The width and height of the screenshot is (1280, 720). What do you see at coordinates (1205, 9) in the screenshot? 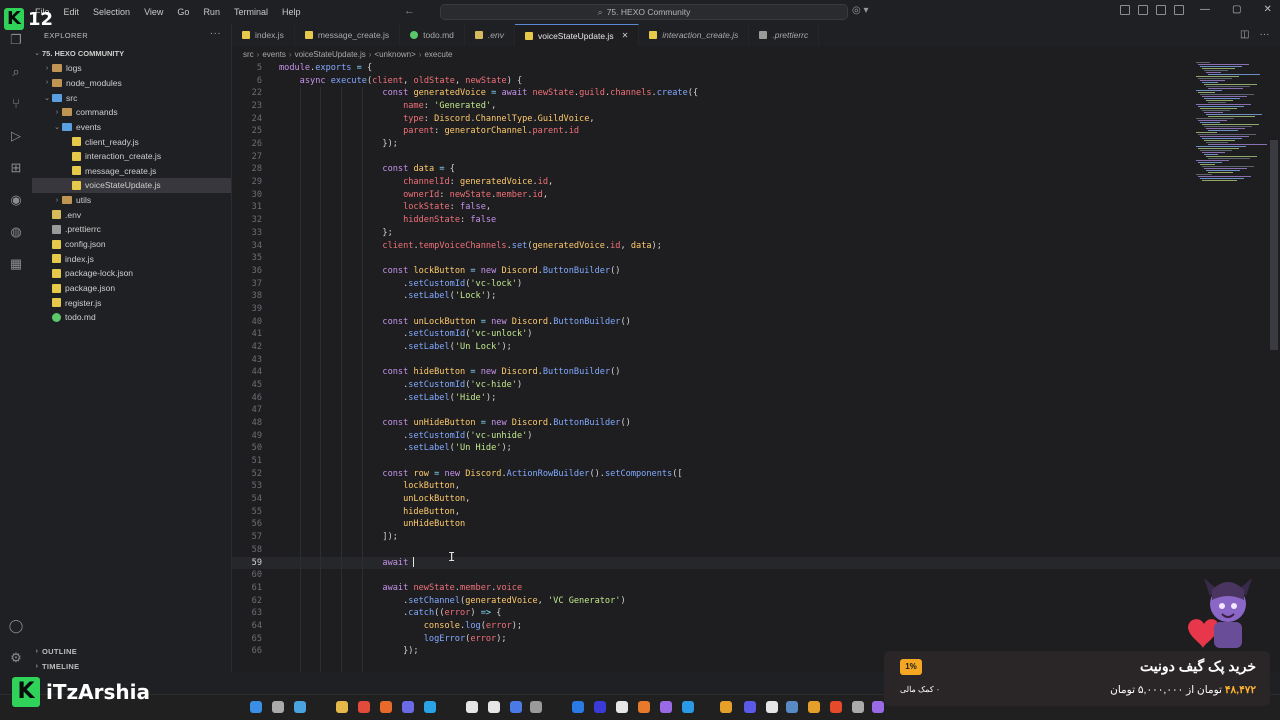
I see `minimize-icon: —` at bounding box center [1205, 9].